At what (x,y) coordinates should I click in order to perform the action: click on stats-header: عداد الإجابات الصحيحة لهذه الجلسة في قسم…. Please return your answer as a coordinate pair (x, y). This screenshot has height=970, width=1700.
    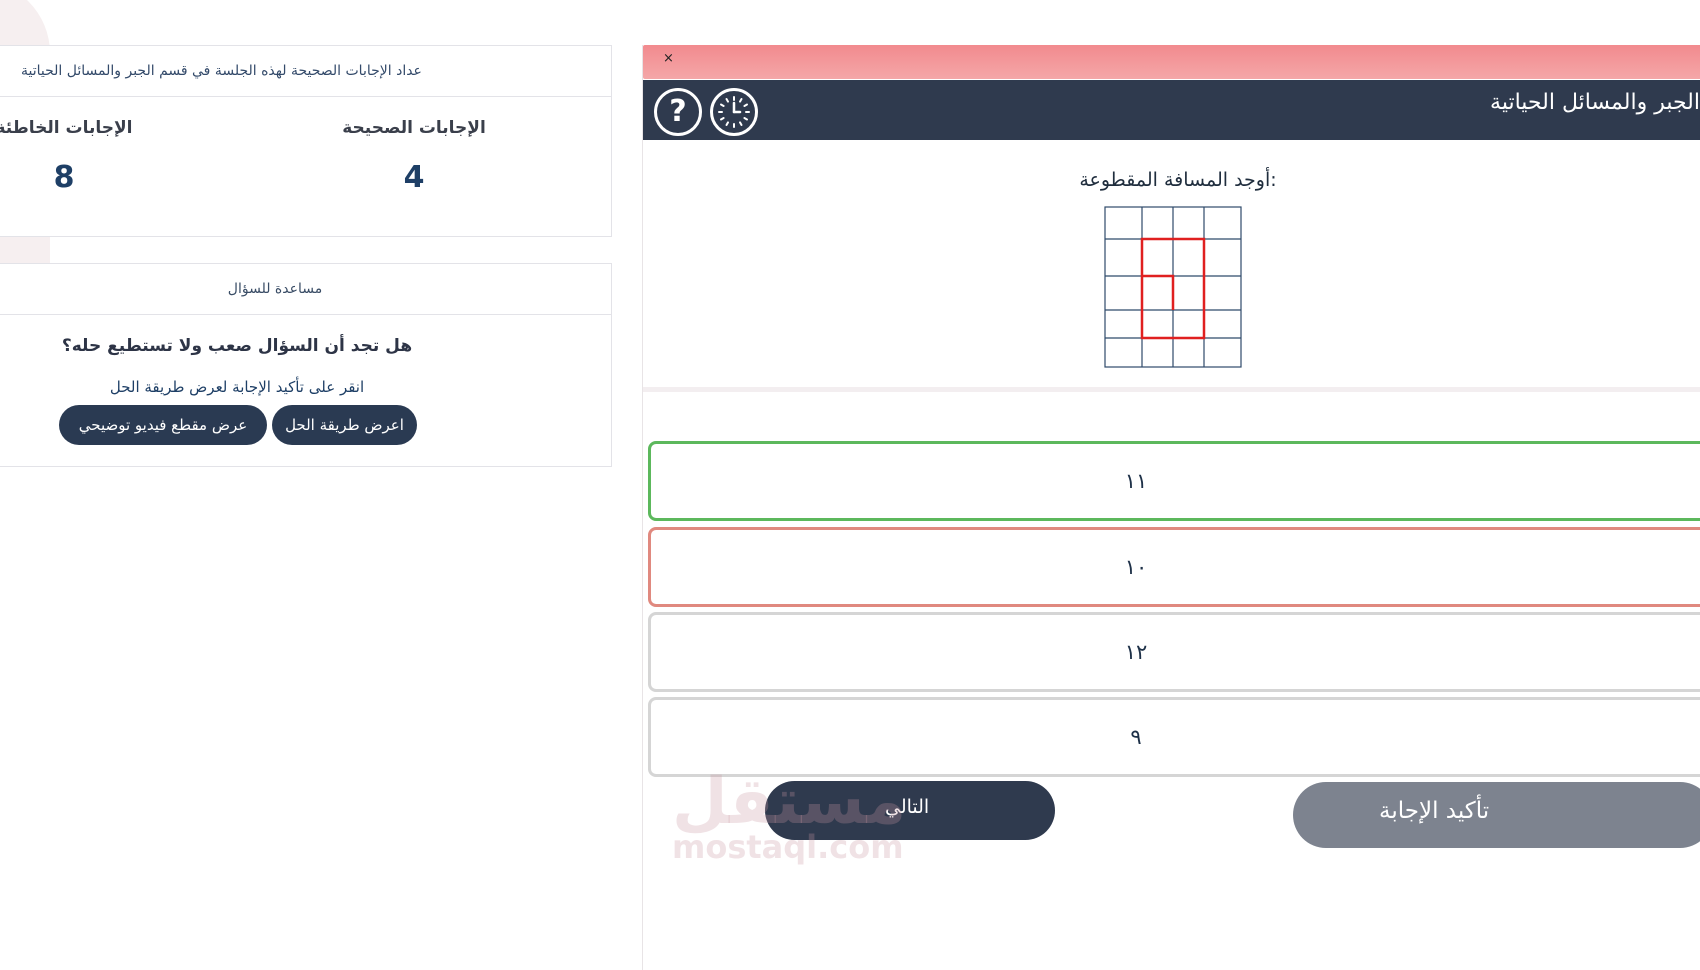
    Looking at the image, I should click on (305, 71).